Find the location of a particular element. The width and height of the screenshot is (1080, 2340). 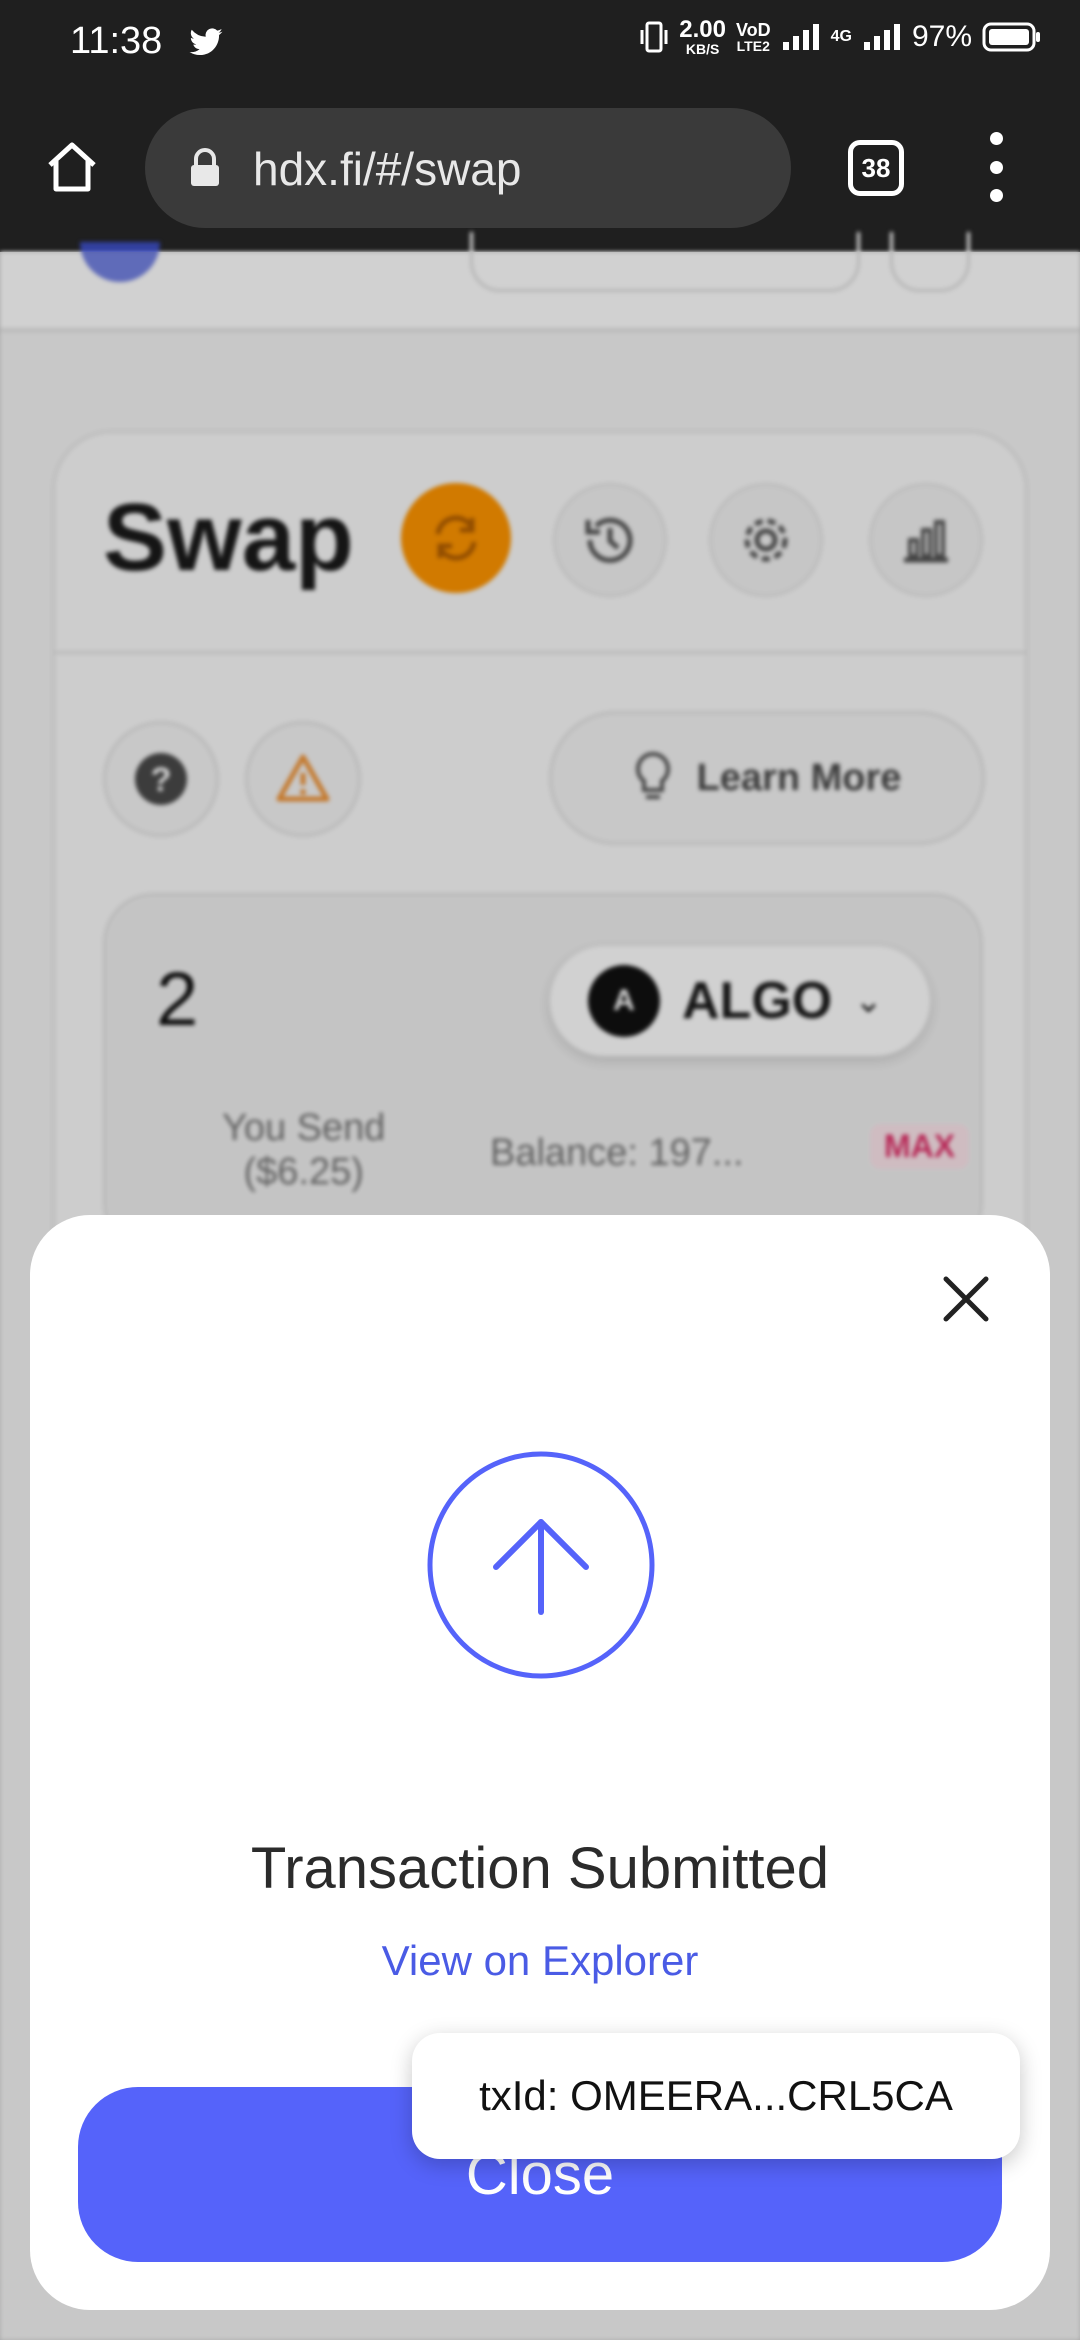

tabs-count-button: 38 is located at coordinates (876, 168).